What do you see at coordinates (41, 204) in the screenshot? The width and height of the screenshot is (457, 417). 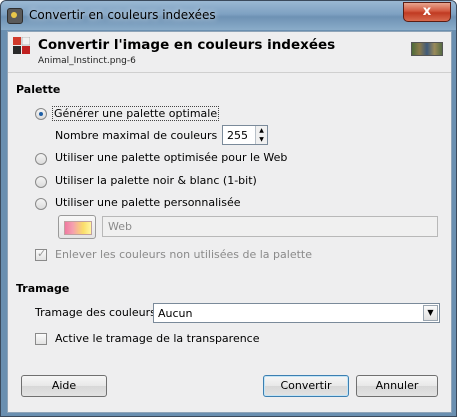 I see `radio-custom-palette` at bounding box center [41, 204].